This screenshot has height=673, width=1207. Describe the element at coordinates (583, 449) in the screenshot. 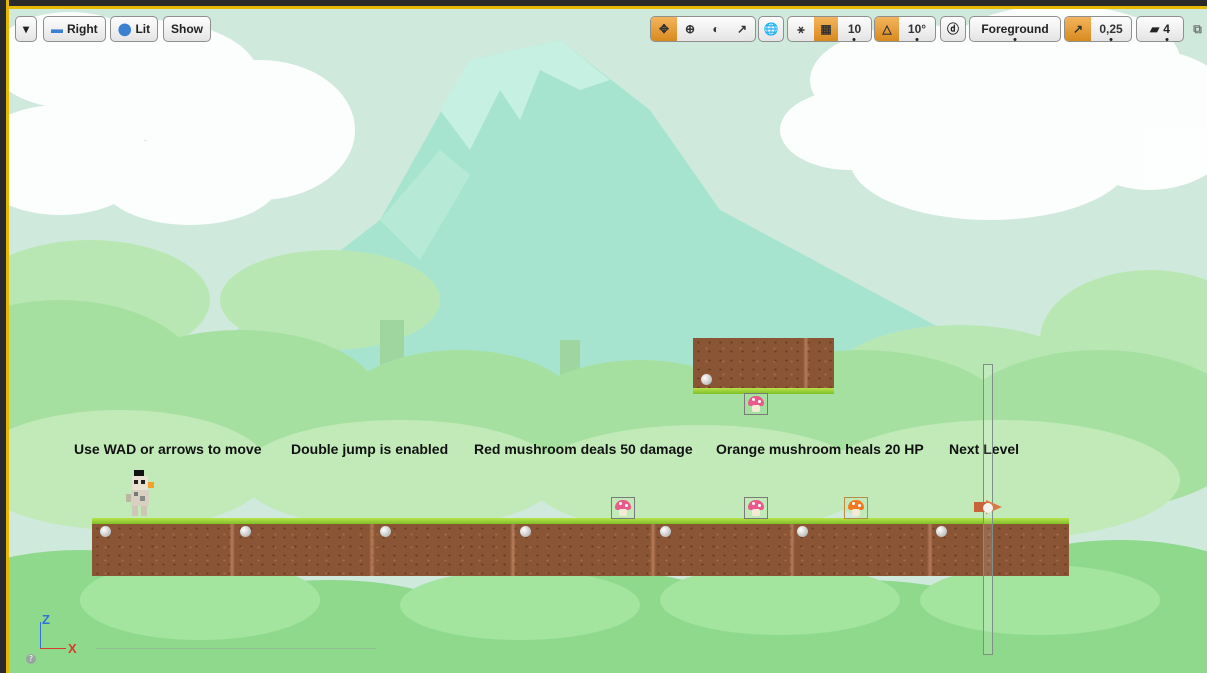

I see `hint-red-mushroom: Red mushroom deals 50 damage` at that location.